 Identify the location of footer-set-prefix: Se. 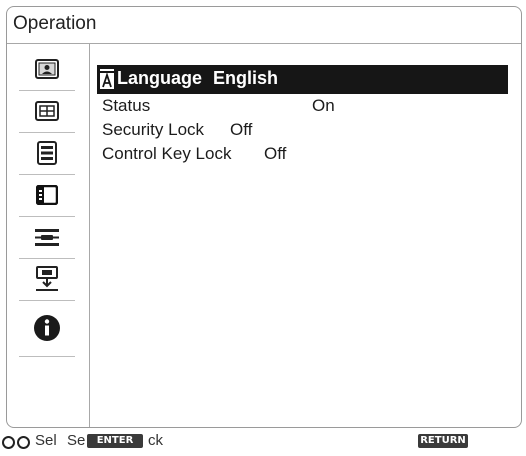
(76, 440).